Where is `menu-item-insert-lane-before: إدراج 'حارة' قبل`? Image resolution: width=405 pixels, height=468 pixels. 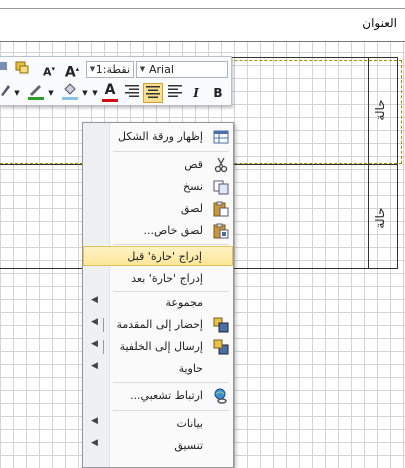
menu-item-insert-lane-before: إدراج 'حارة' قبل is located at coordinates (158, 256).